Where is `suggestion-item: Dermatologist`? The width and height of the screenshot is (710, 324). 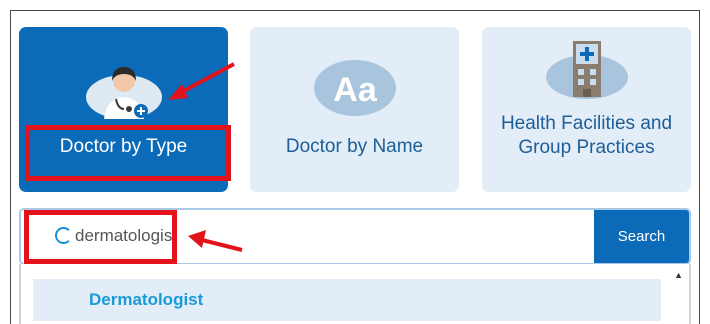 suggestion-item: Dermatologist is located at coordinates (347, 300).